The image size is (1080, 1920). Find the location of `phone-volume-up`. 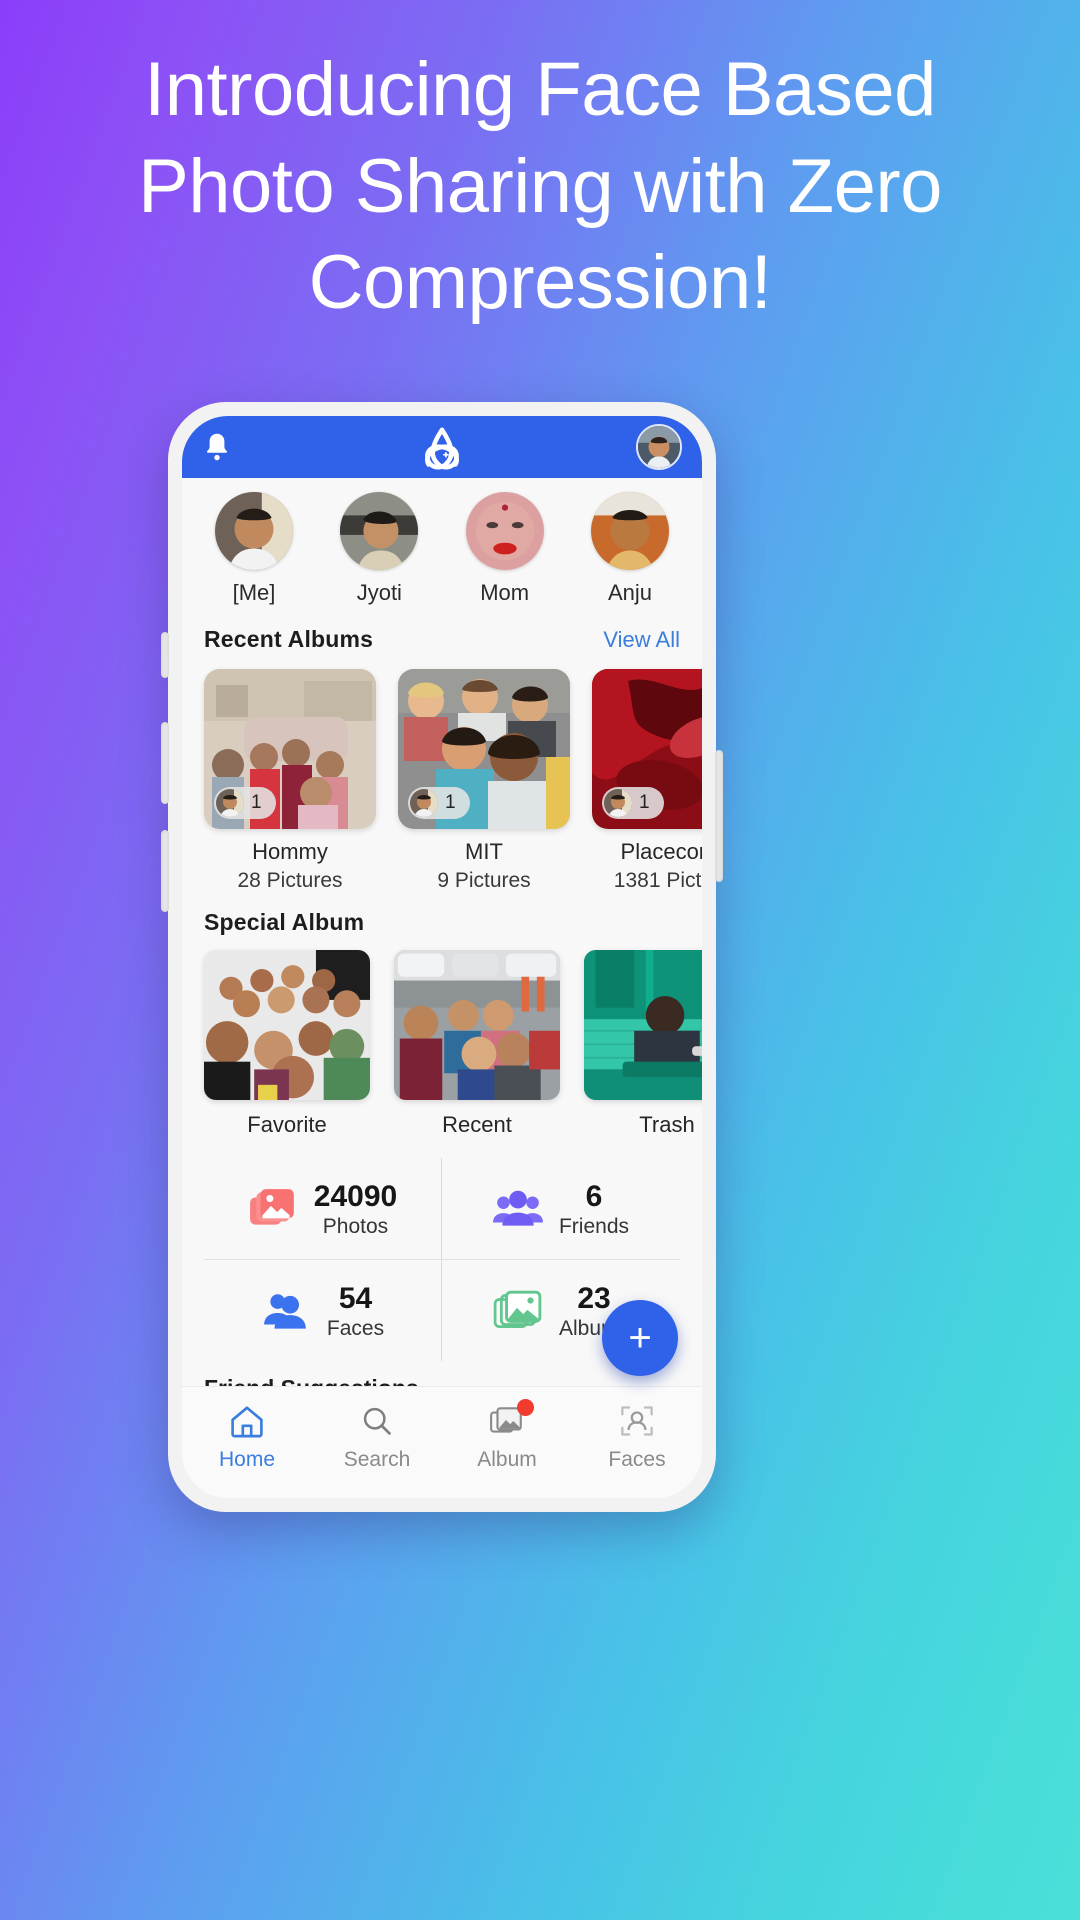

phone-volume-up is located at coordinates (165, 763).